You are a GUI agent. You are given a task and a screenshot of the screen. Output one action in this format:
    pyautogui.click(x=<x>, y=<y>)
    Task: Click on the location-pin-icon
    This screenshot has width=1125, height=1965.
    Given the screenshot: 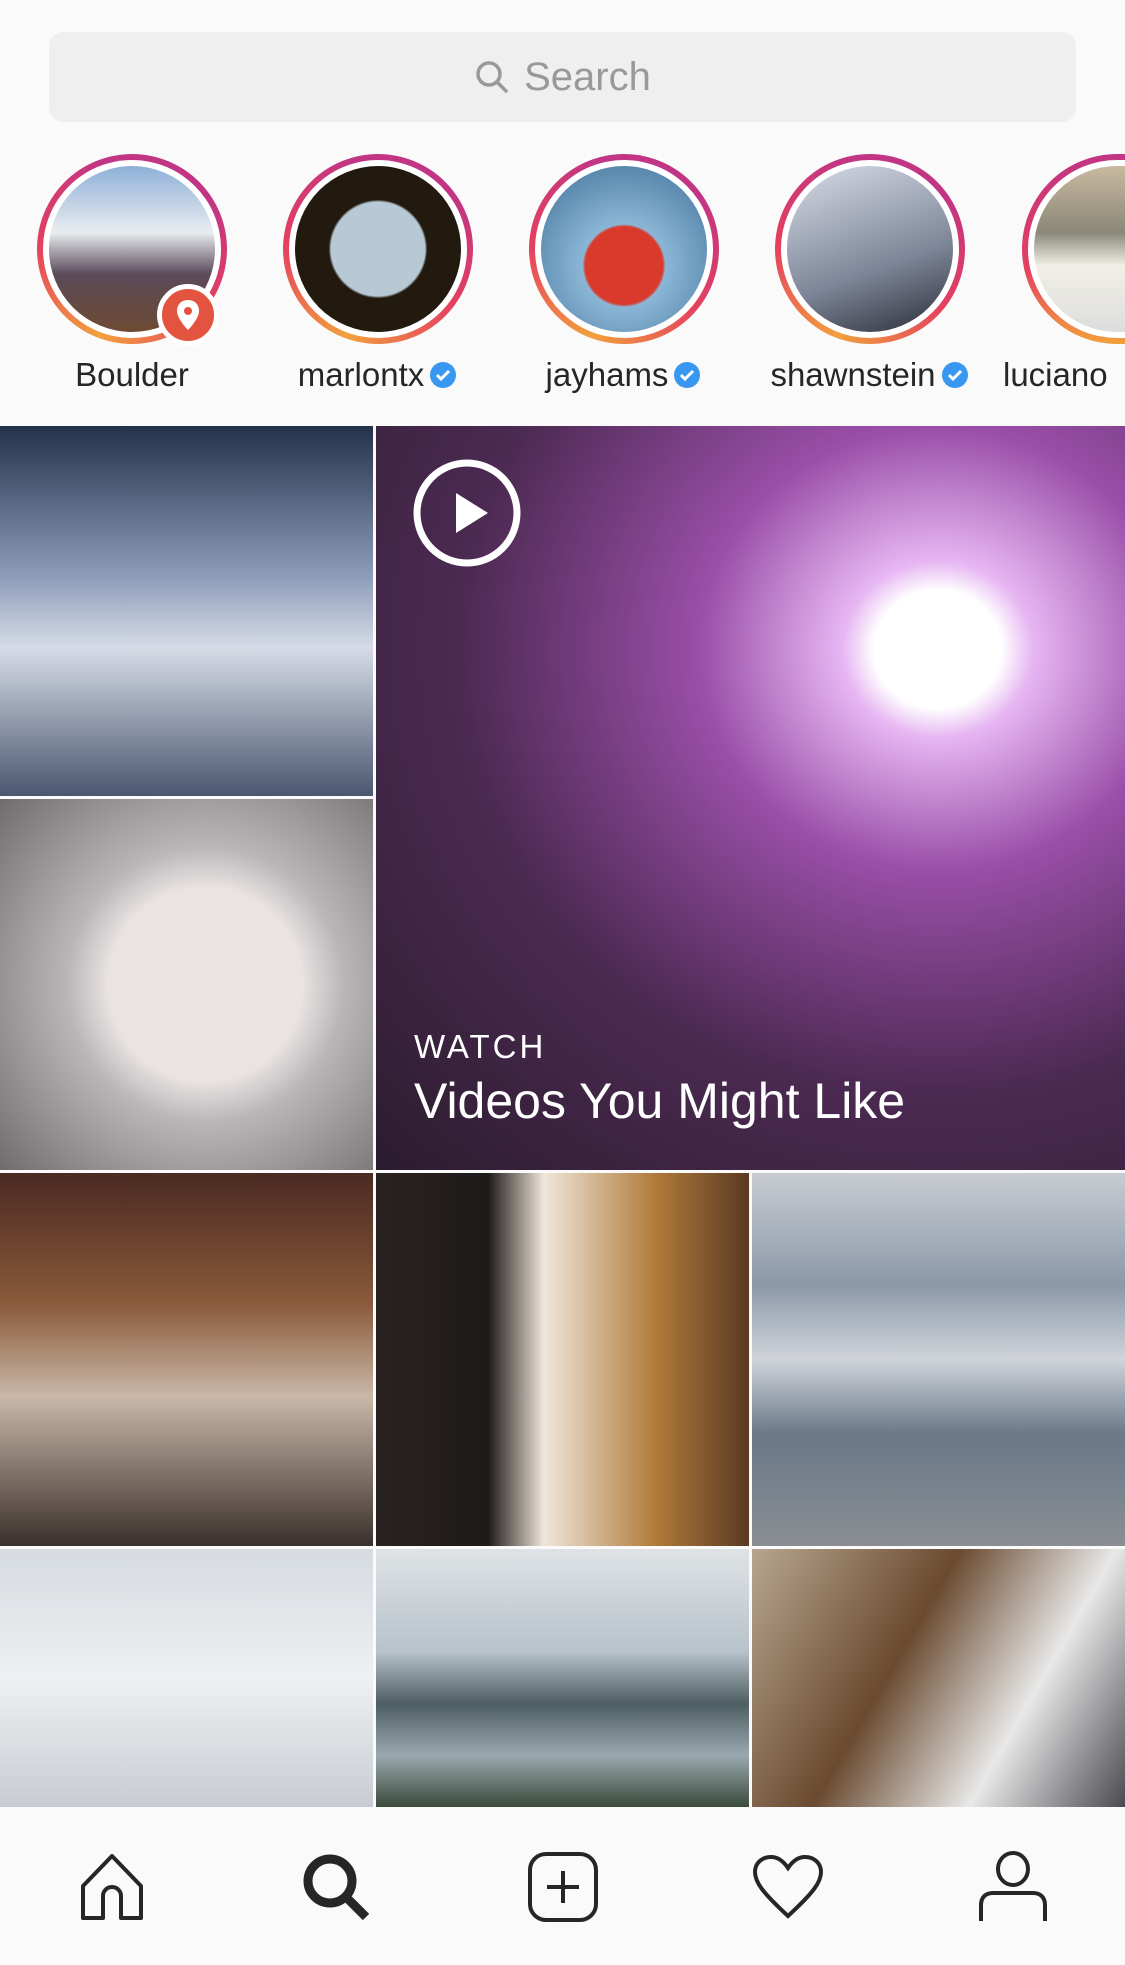 What is the action you would take?
    pyautogui.click(x=188, y=315)
    